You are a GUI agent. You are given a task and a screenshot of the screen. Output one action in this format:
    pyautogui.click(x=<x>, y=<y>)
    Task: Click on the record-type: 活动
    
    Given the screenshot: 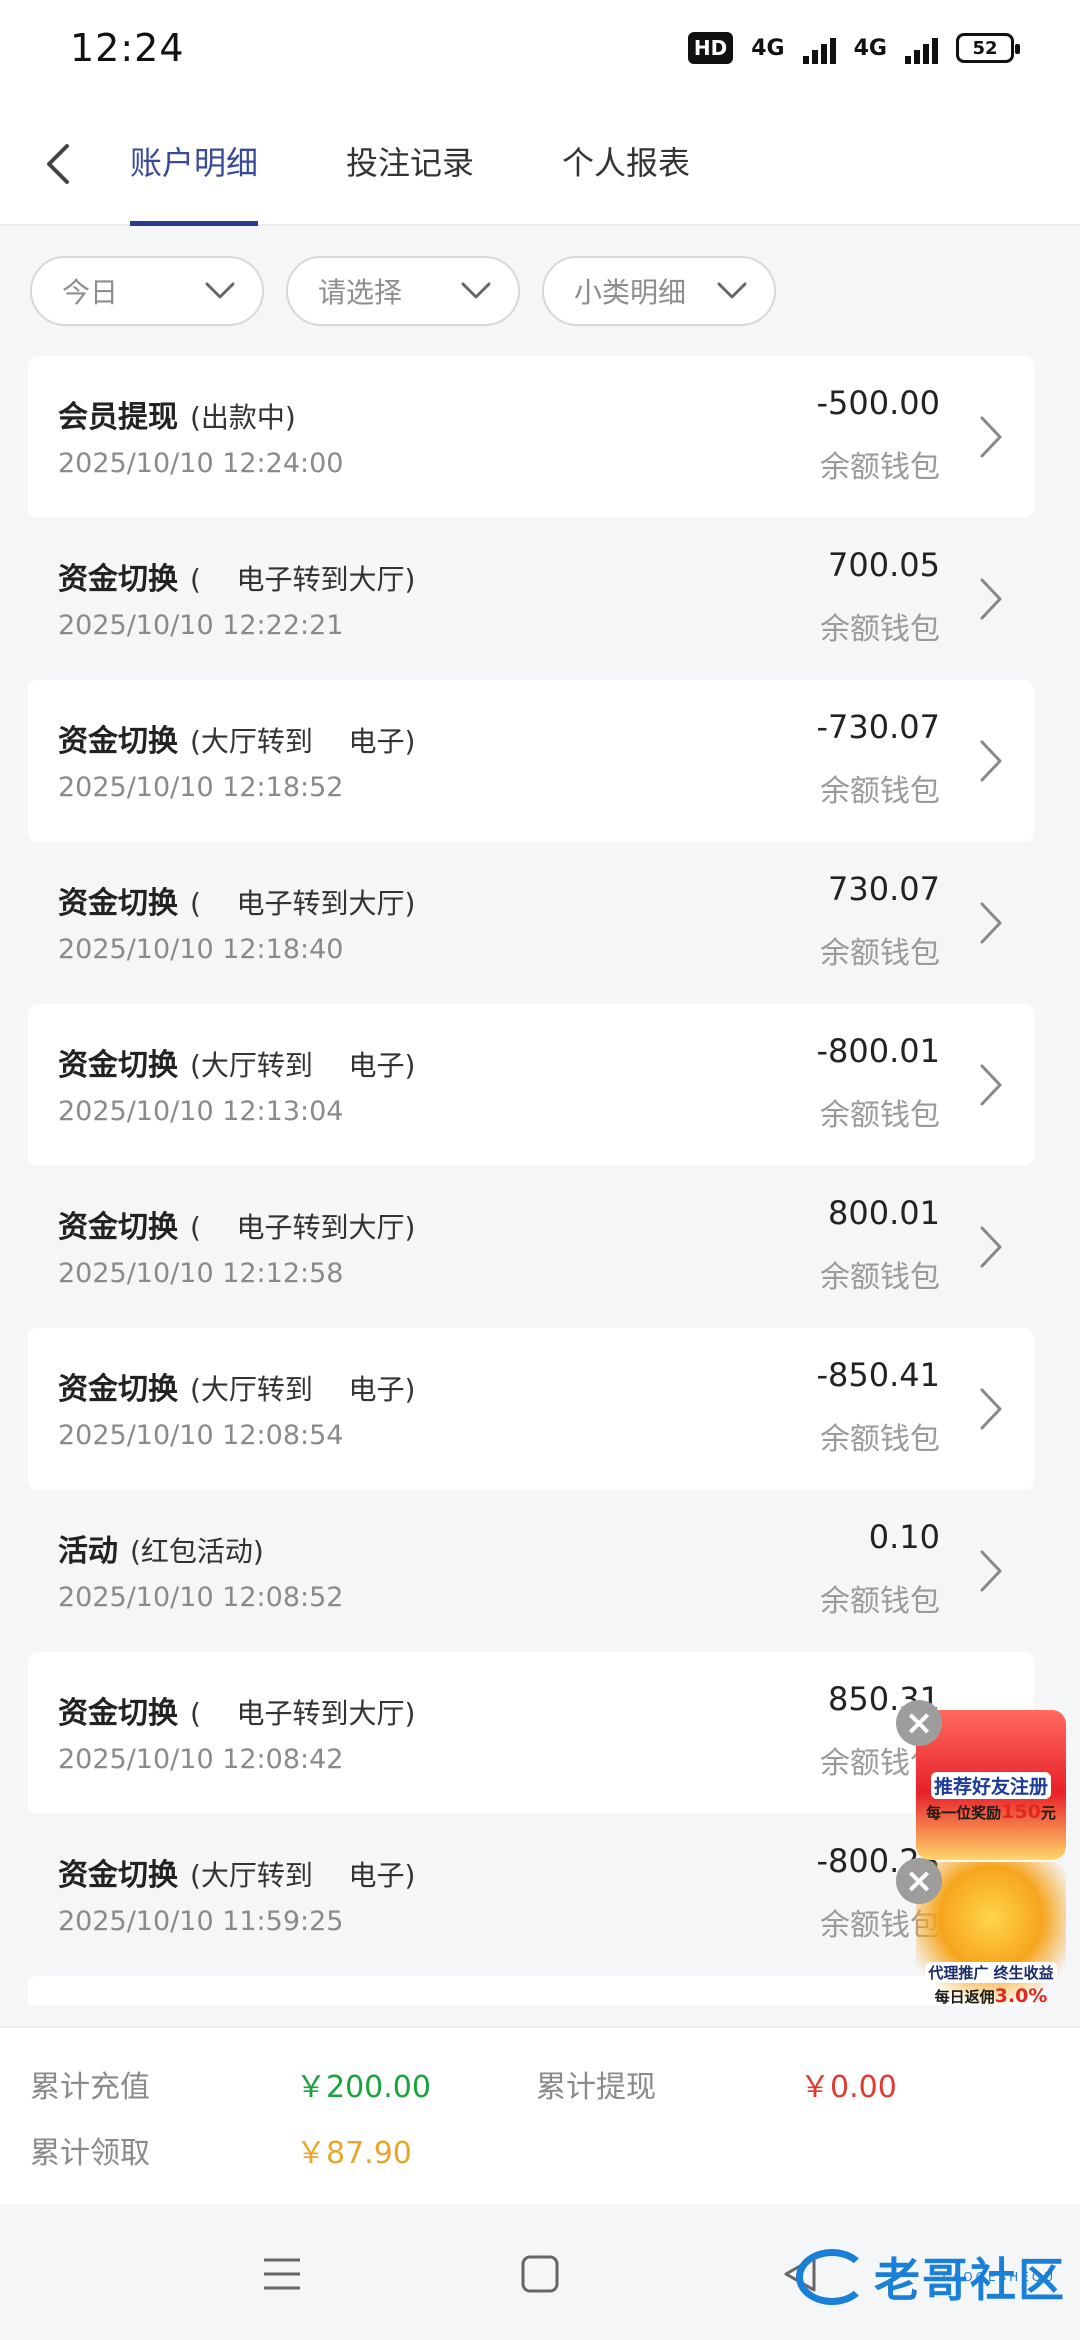 What is the action you would take?
    pyautogui.click(x=88, y=1551)
    